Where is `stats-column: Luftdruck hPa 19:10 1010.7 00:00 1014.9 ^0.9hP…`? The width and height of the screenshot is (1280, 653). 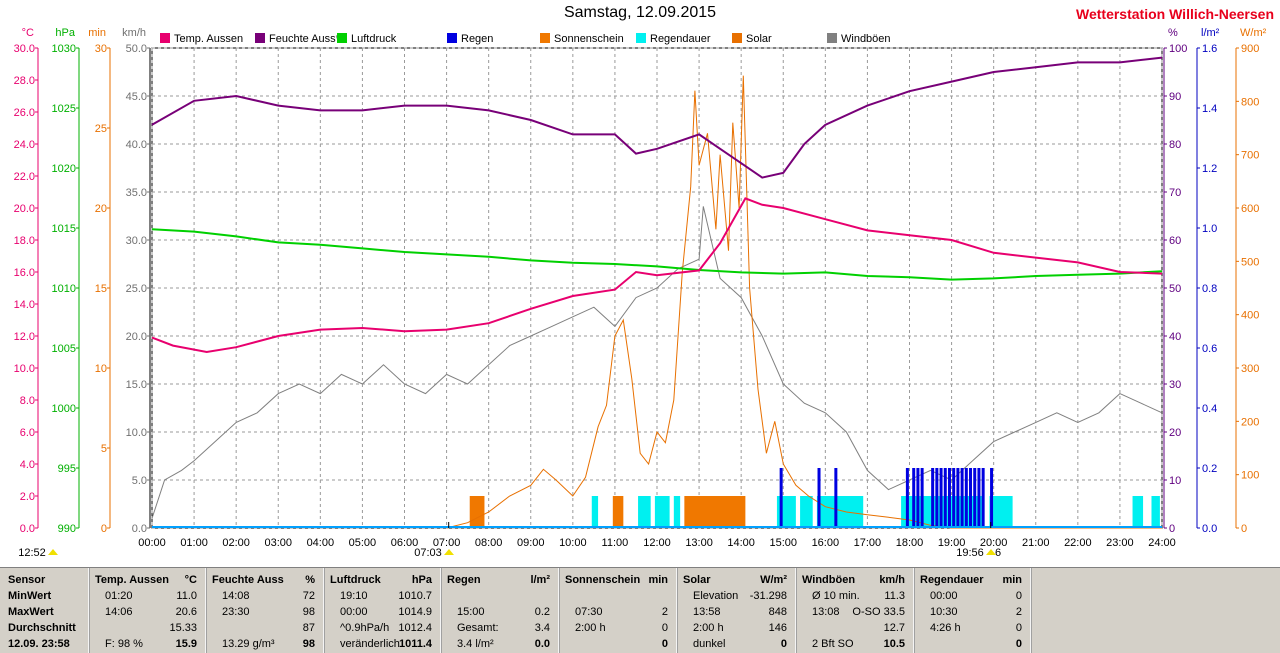 stats-column: Luftdruck hPa 19:10 1010.7 00:00 1014.9 ^0.9hP… is located at coordinates (382, 610).